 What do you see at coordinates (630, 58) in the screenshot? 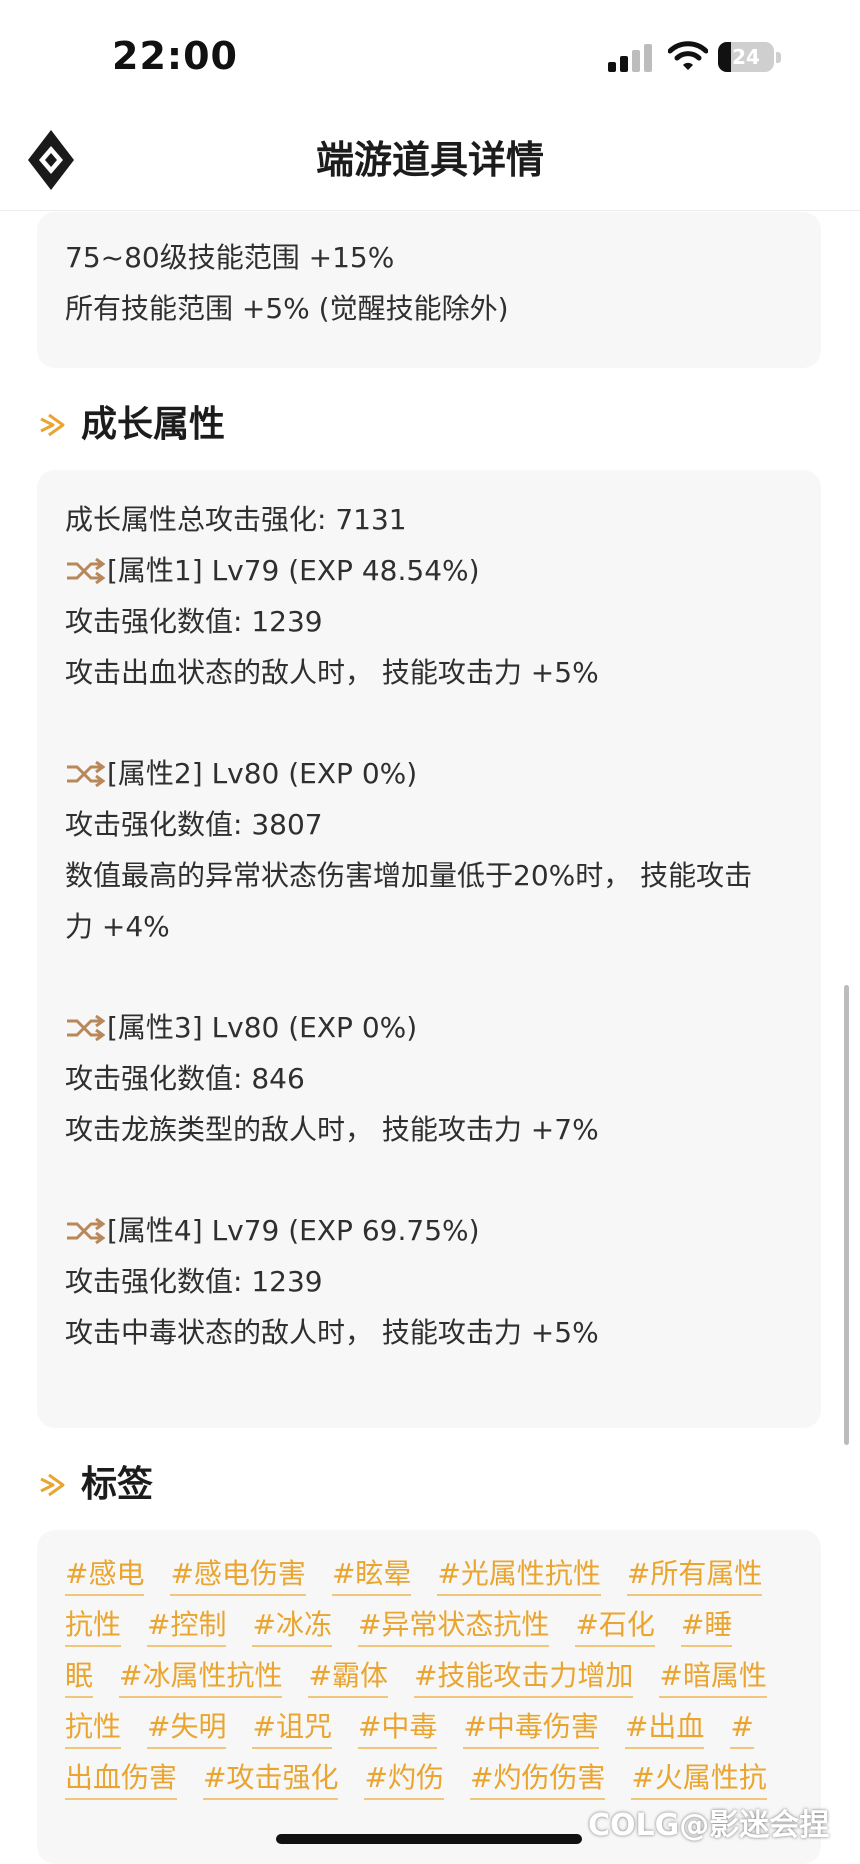
I see `cellular-signal-icon` at bounding box center [630, 58].